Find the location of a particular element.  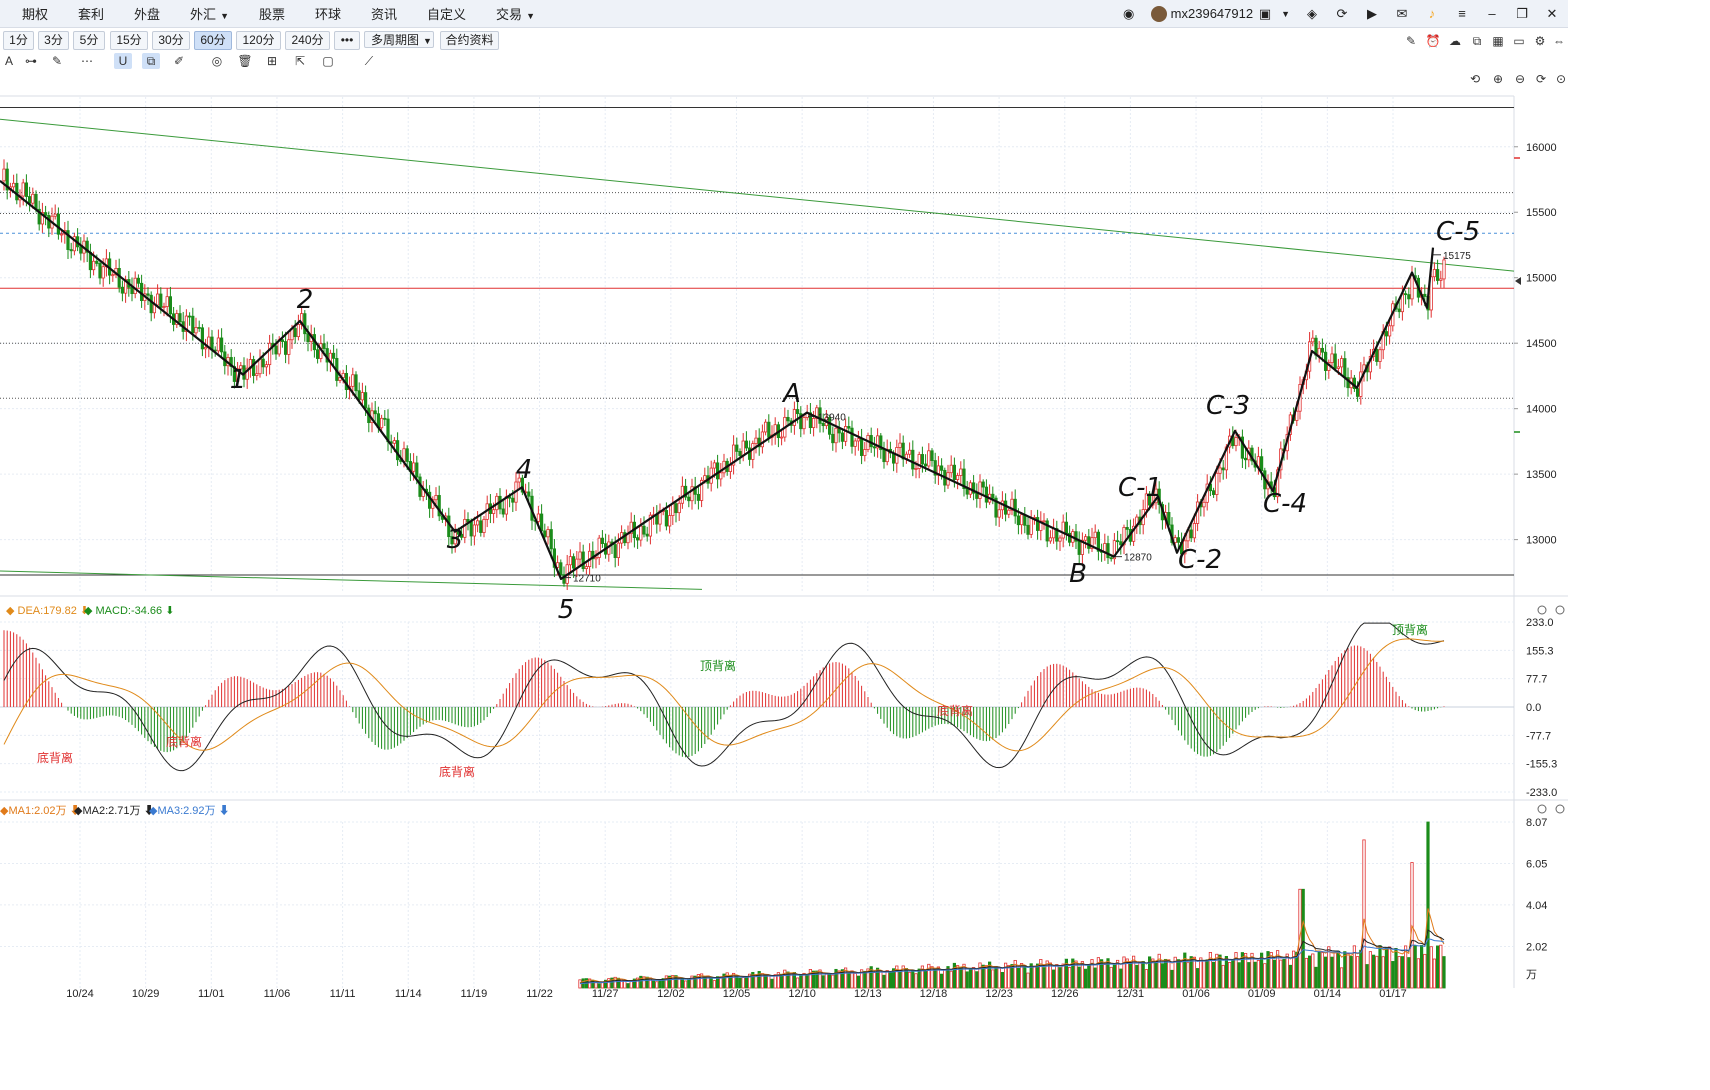

user-menu: mx239647912 ▣ ▼ is located at coordinates (1220, 13).